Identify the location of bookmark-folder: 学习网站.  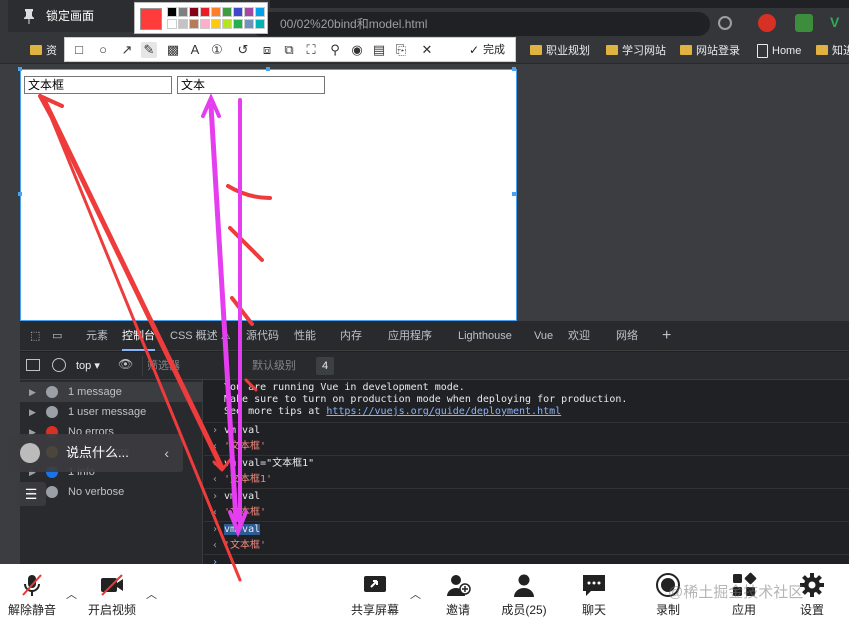
(636, 51).